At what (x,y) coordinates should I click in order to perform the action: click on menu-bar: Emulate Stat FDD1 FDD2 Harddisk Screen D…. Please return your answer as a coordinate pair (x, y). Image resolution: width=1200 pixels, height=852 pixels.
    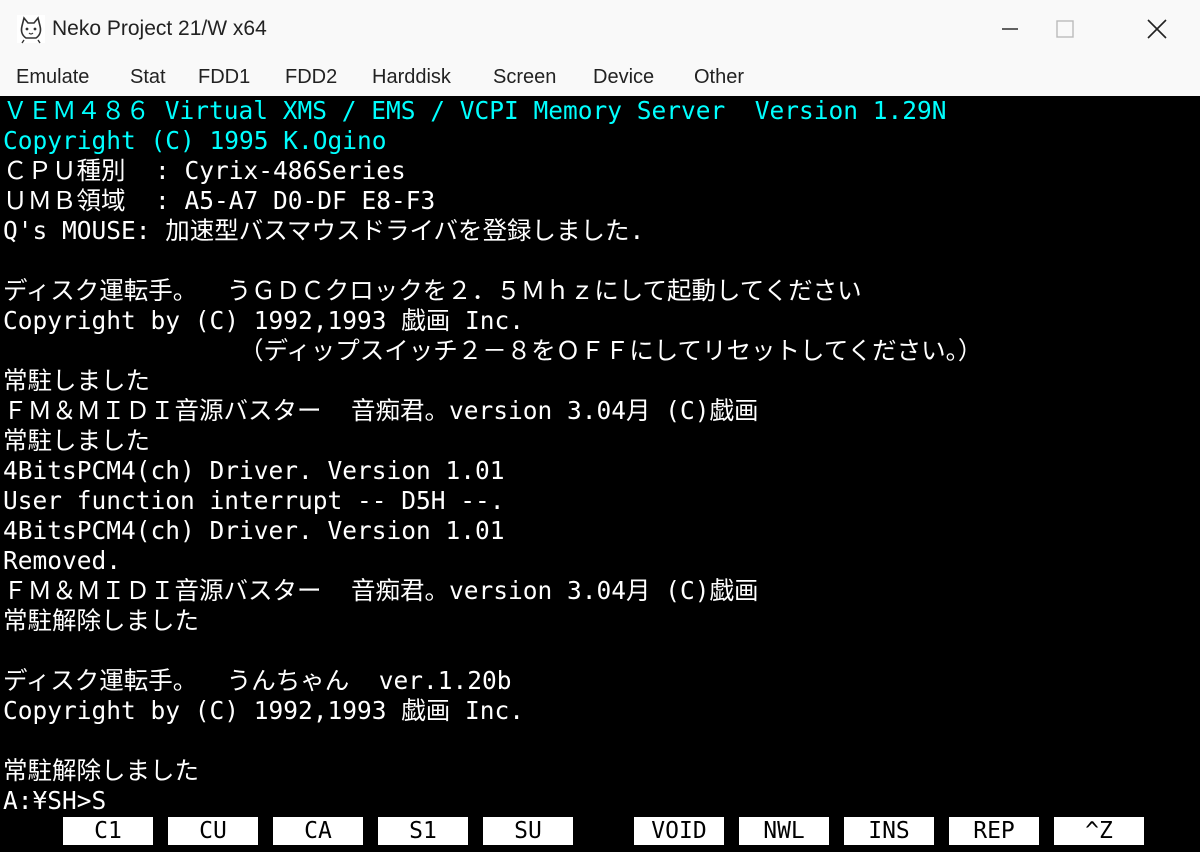
    Looking at the image, I should click on (600, 77).